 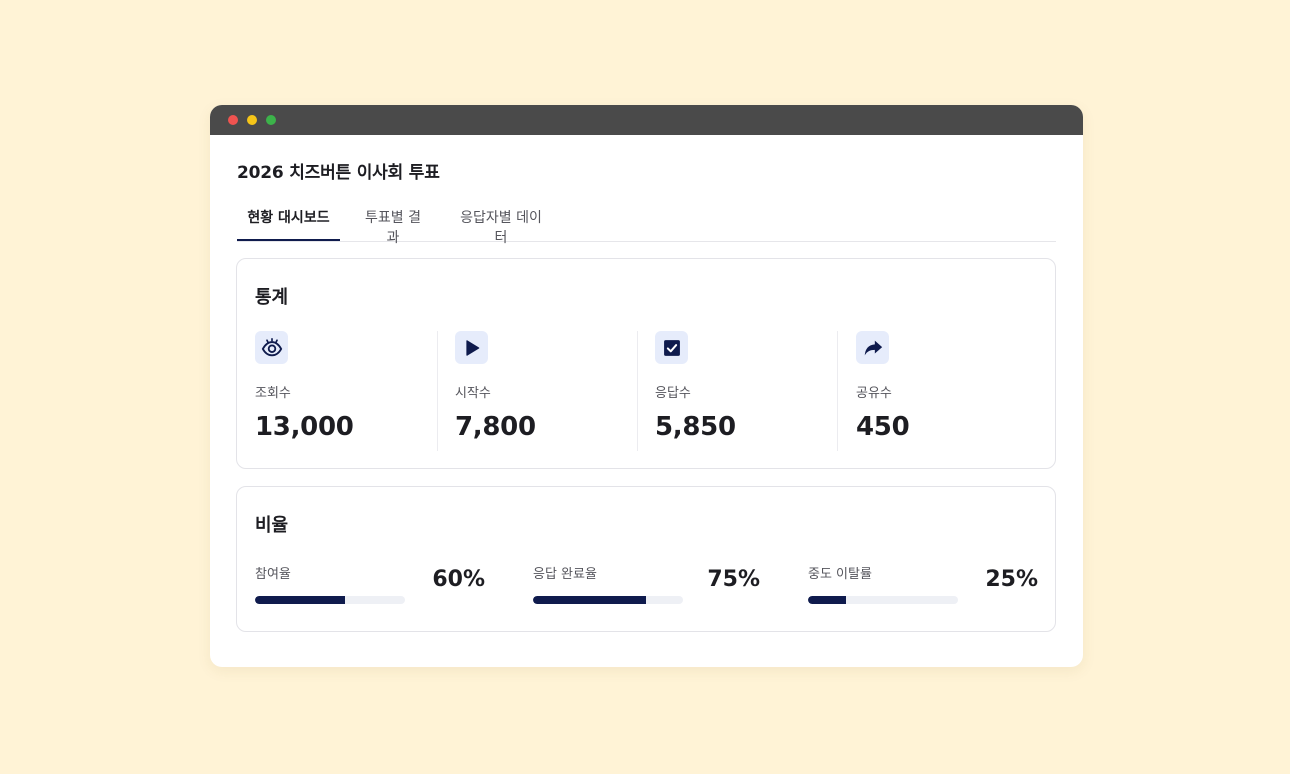 What do you see at coordinates (304, 427) in the screenshot?
I see `stat-value: 13,000` at bounding box center [304, 427].